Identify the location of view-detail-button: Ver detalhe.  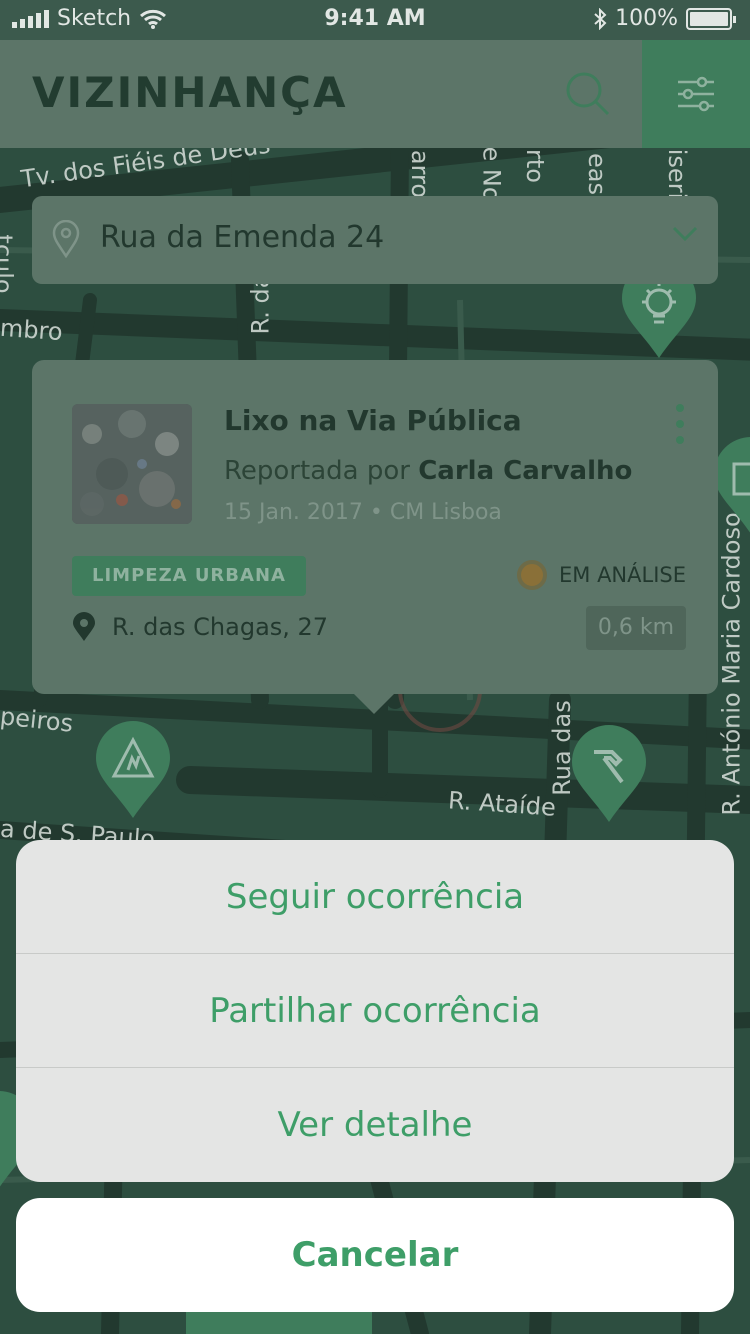
(375, 1125).